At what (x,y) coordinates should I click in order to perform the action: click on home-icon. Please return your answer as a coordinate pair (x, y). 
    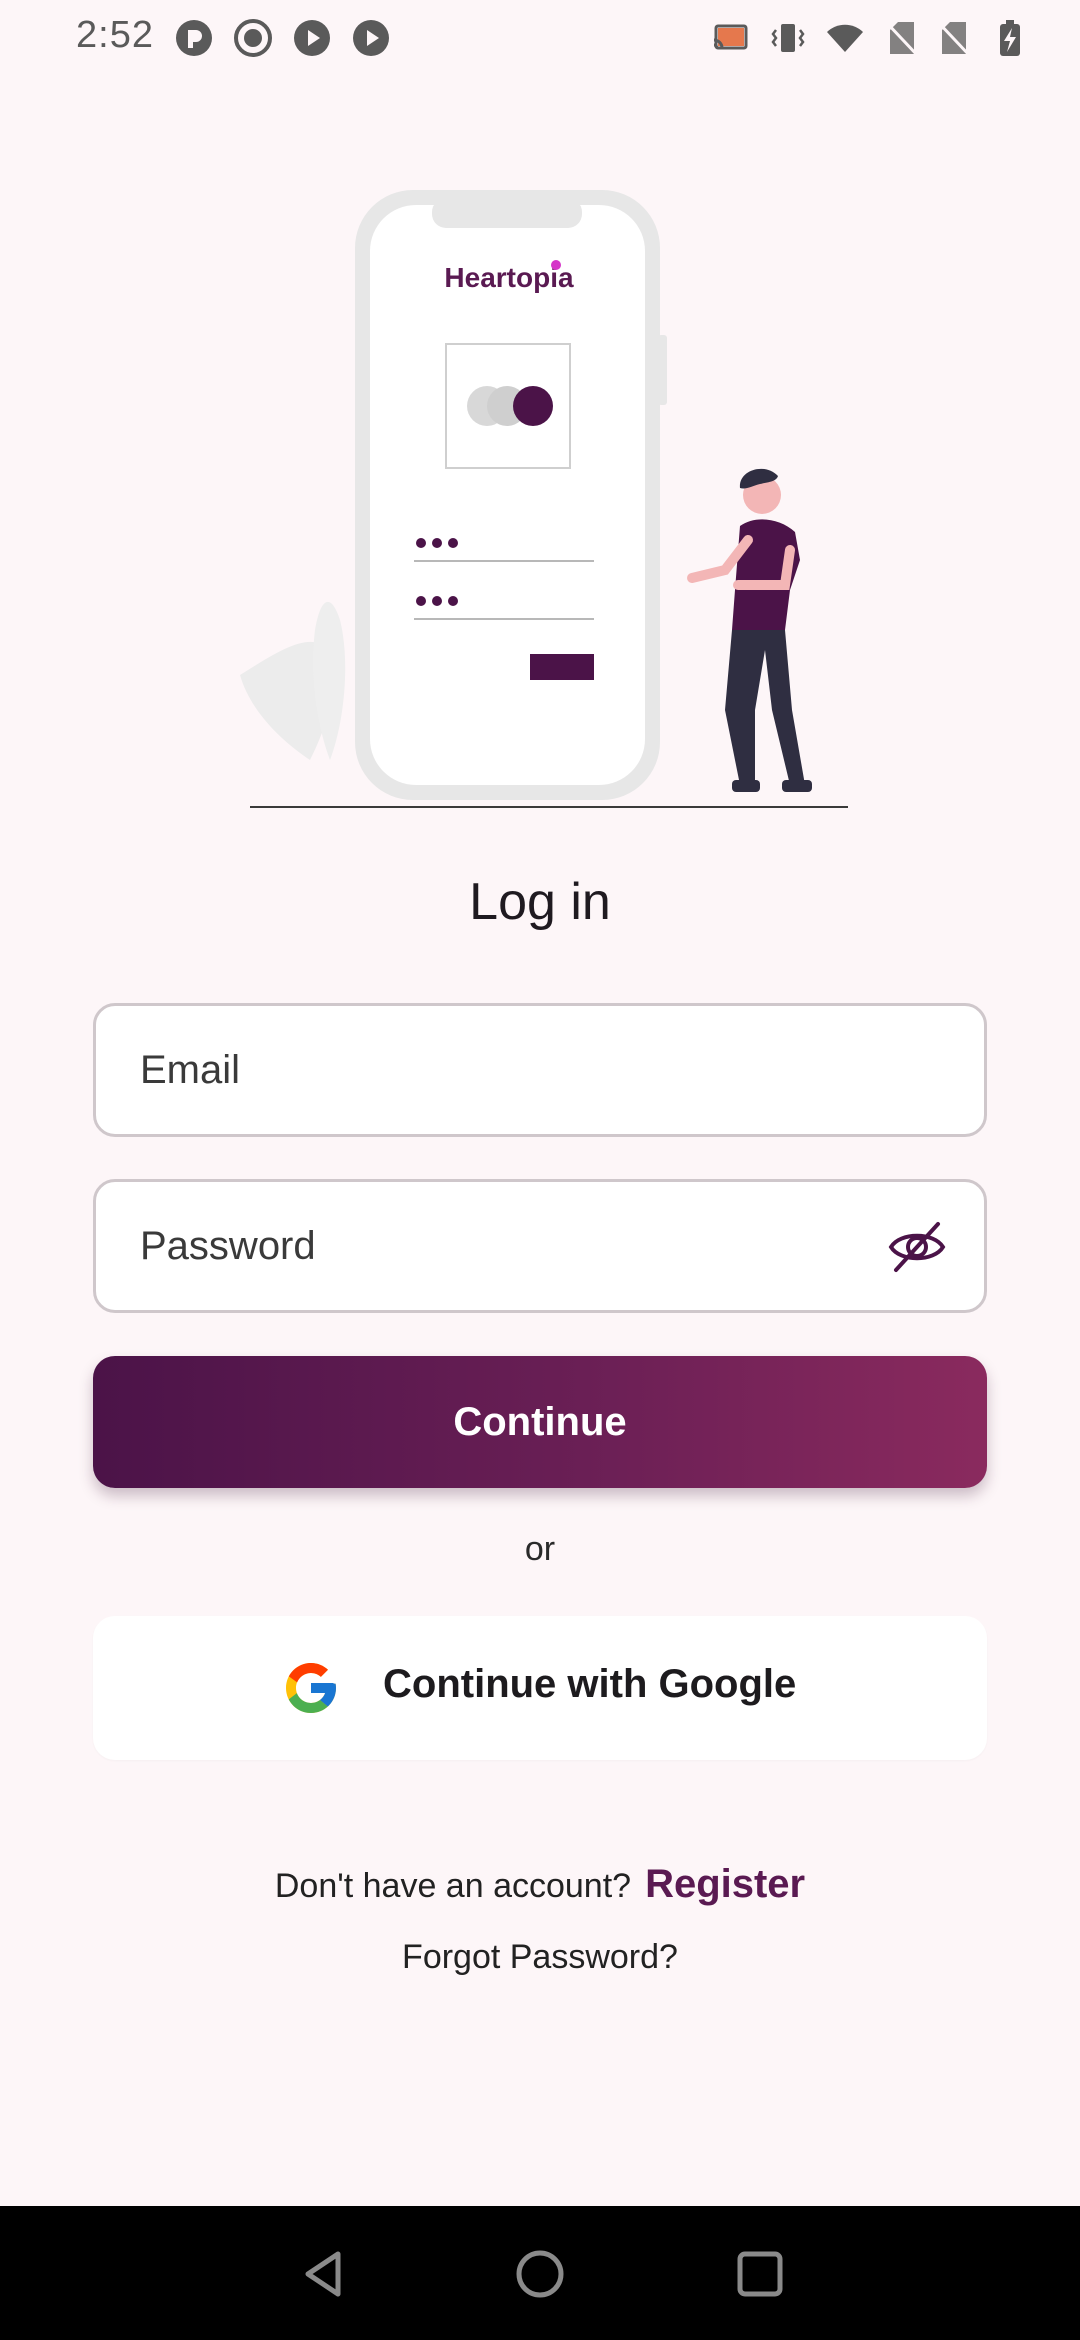
    Looking at the image, I should click on (540, 2274).